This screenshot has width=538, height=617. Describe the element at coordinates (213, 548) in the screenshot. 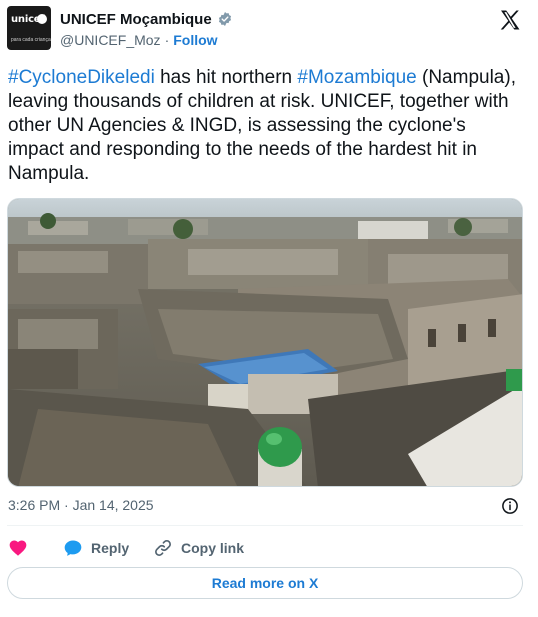

I see `copy-link-label: Copy link` at that location.